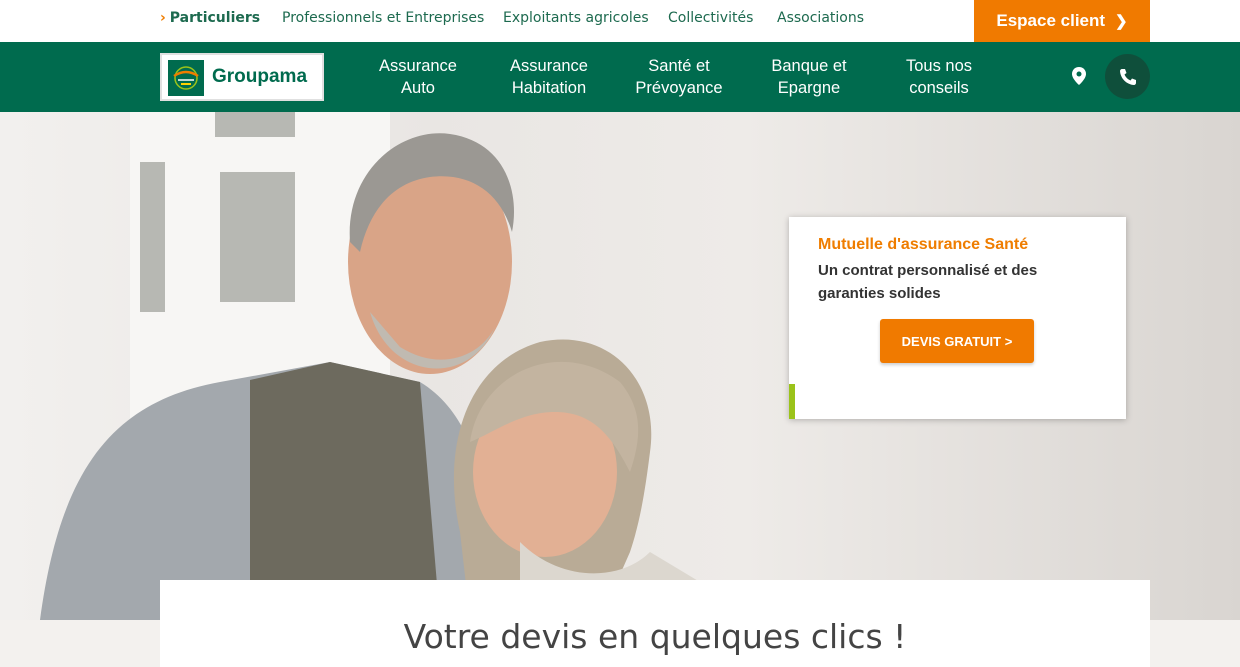  I want to click on nav-line: Prévoyance, so click(679, 88).